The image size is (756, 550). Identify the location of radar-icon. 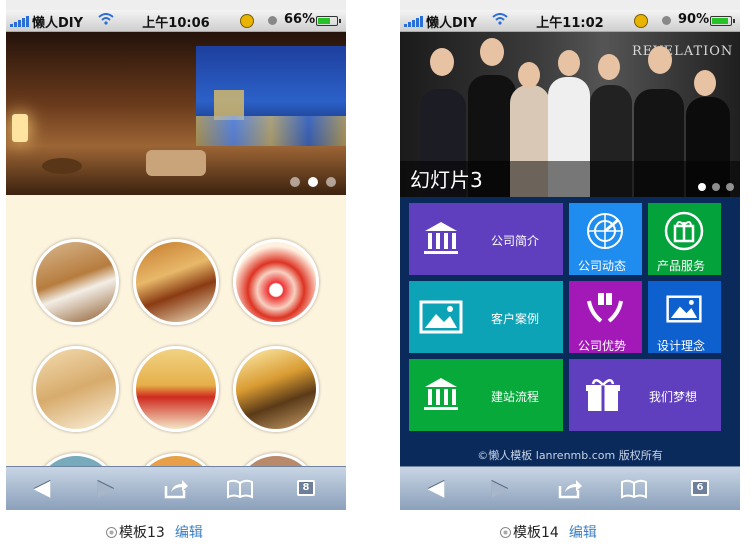
(605, 231).